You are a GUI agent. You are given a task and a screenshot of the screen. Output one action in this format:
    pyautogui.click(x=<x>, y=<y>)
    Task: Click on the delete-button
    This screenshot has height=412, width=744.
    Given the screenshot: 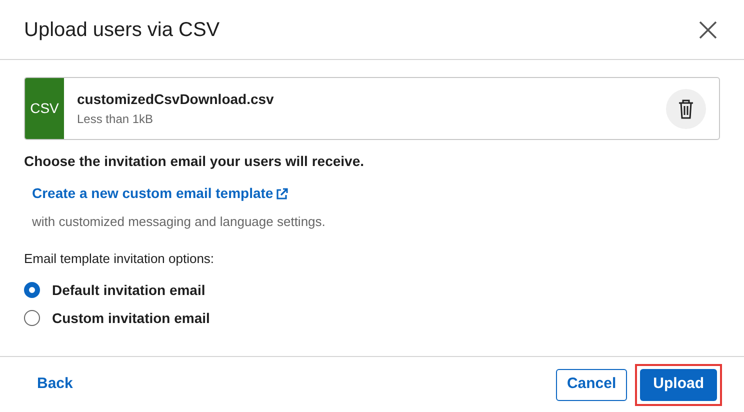 What is the action you would take?
    pyautogui.click(x=686, y=108)
    